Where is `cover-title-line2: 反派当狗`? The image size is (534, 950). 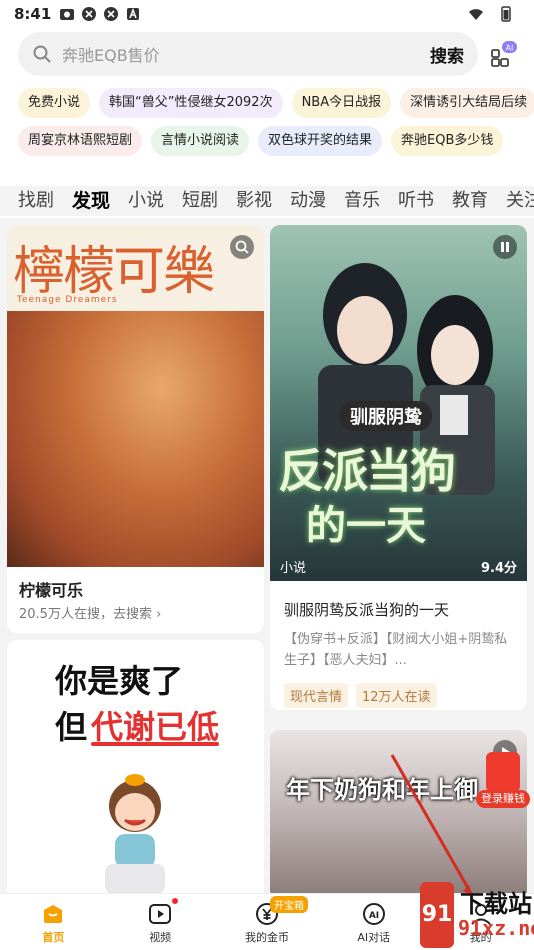
cover-title-line2: 反派当狗 is located at coordinates (367, 471).